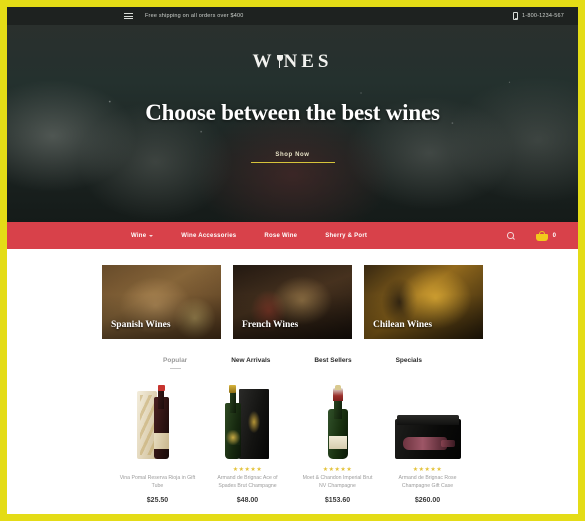  I want to click on hamburger-menu-icon, so click(128, 16).